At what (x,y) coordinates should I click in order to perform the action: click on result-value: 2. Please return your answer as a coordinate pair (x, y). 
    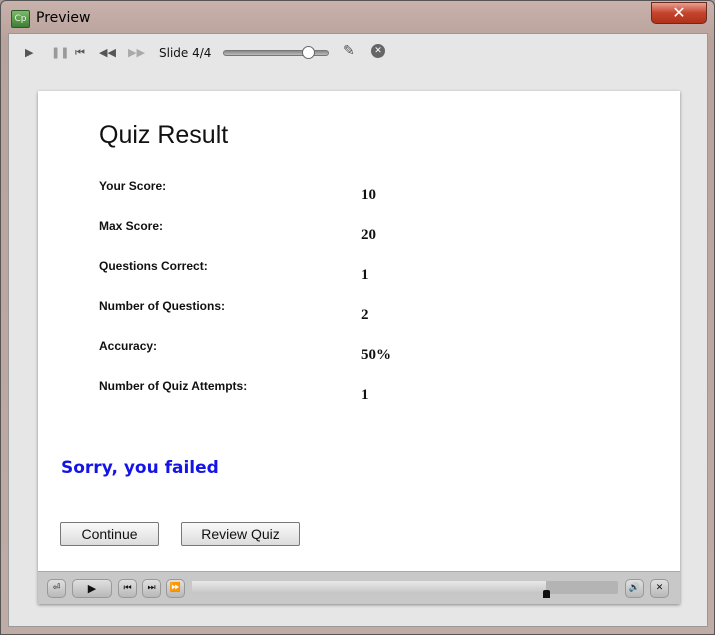
    Looking at the image, I should click on (365, 315).